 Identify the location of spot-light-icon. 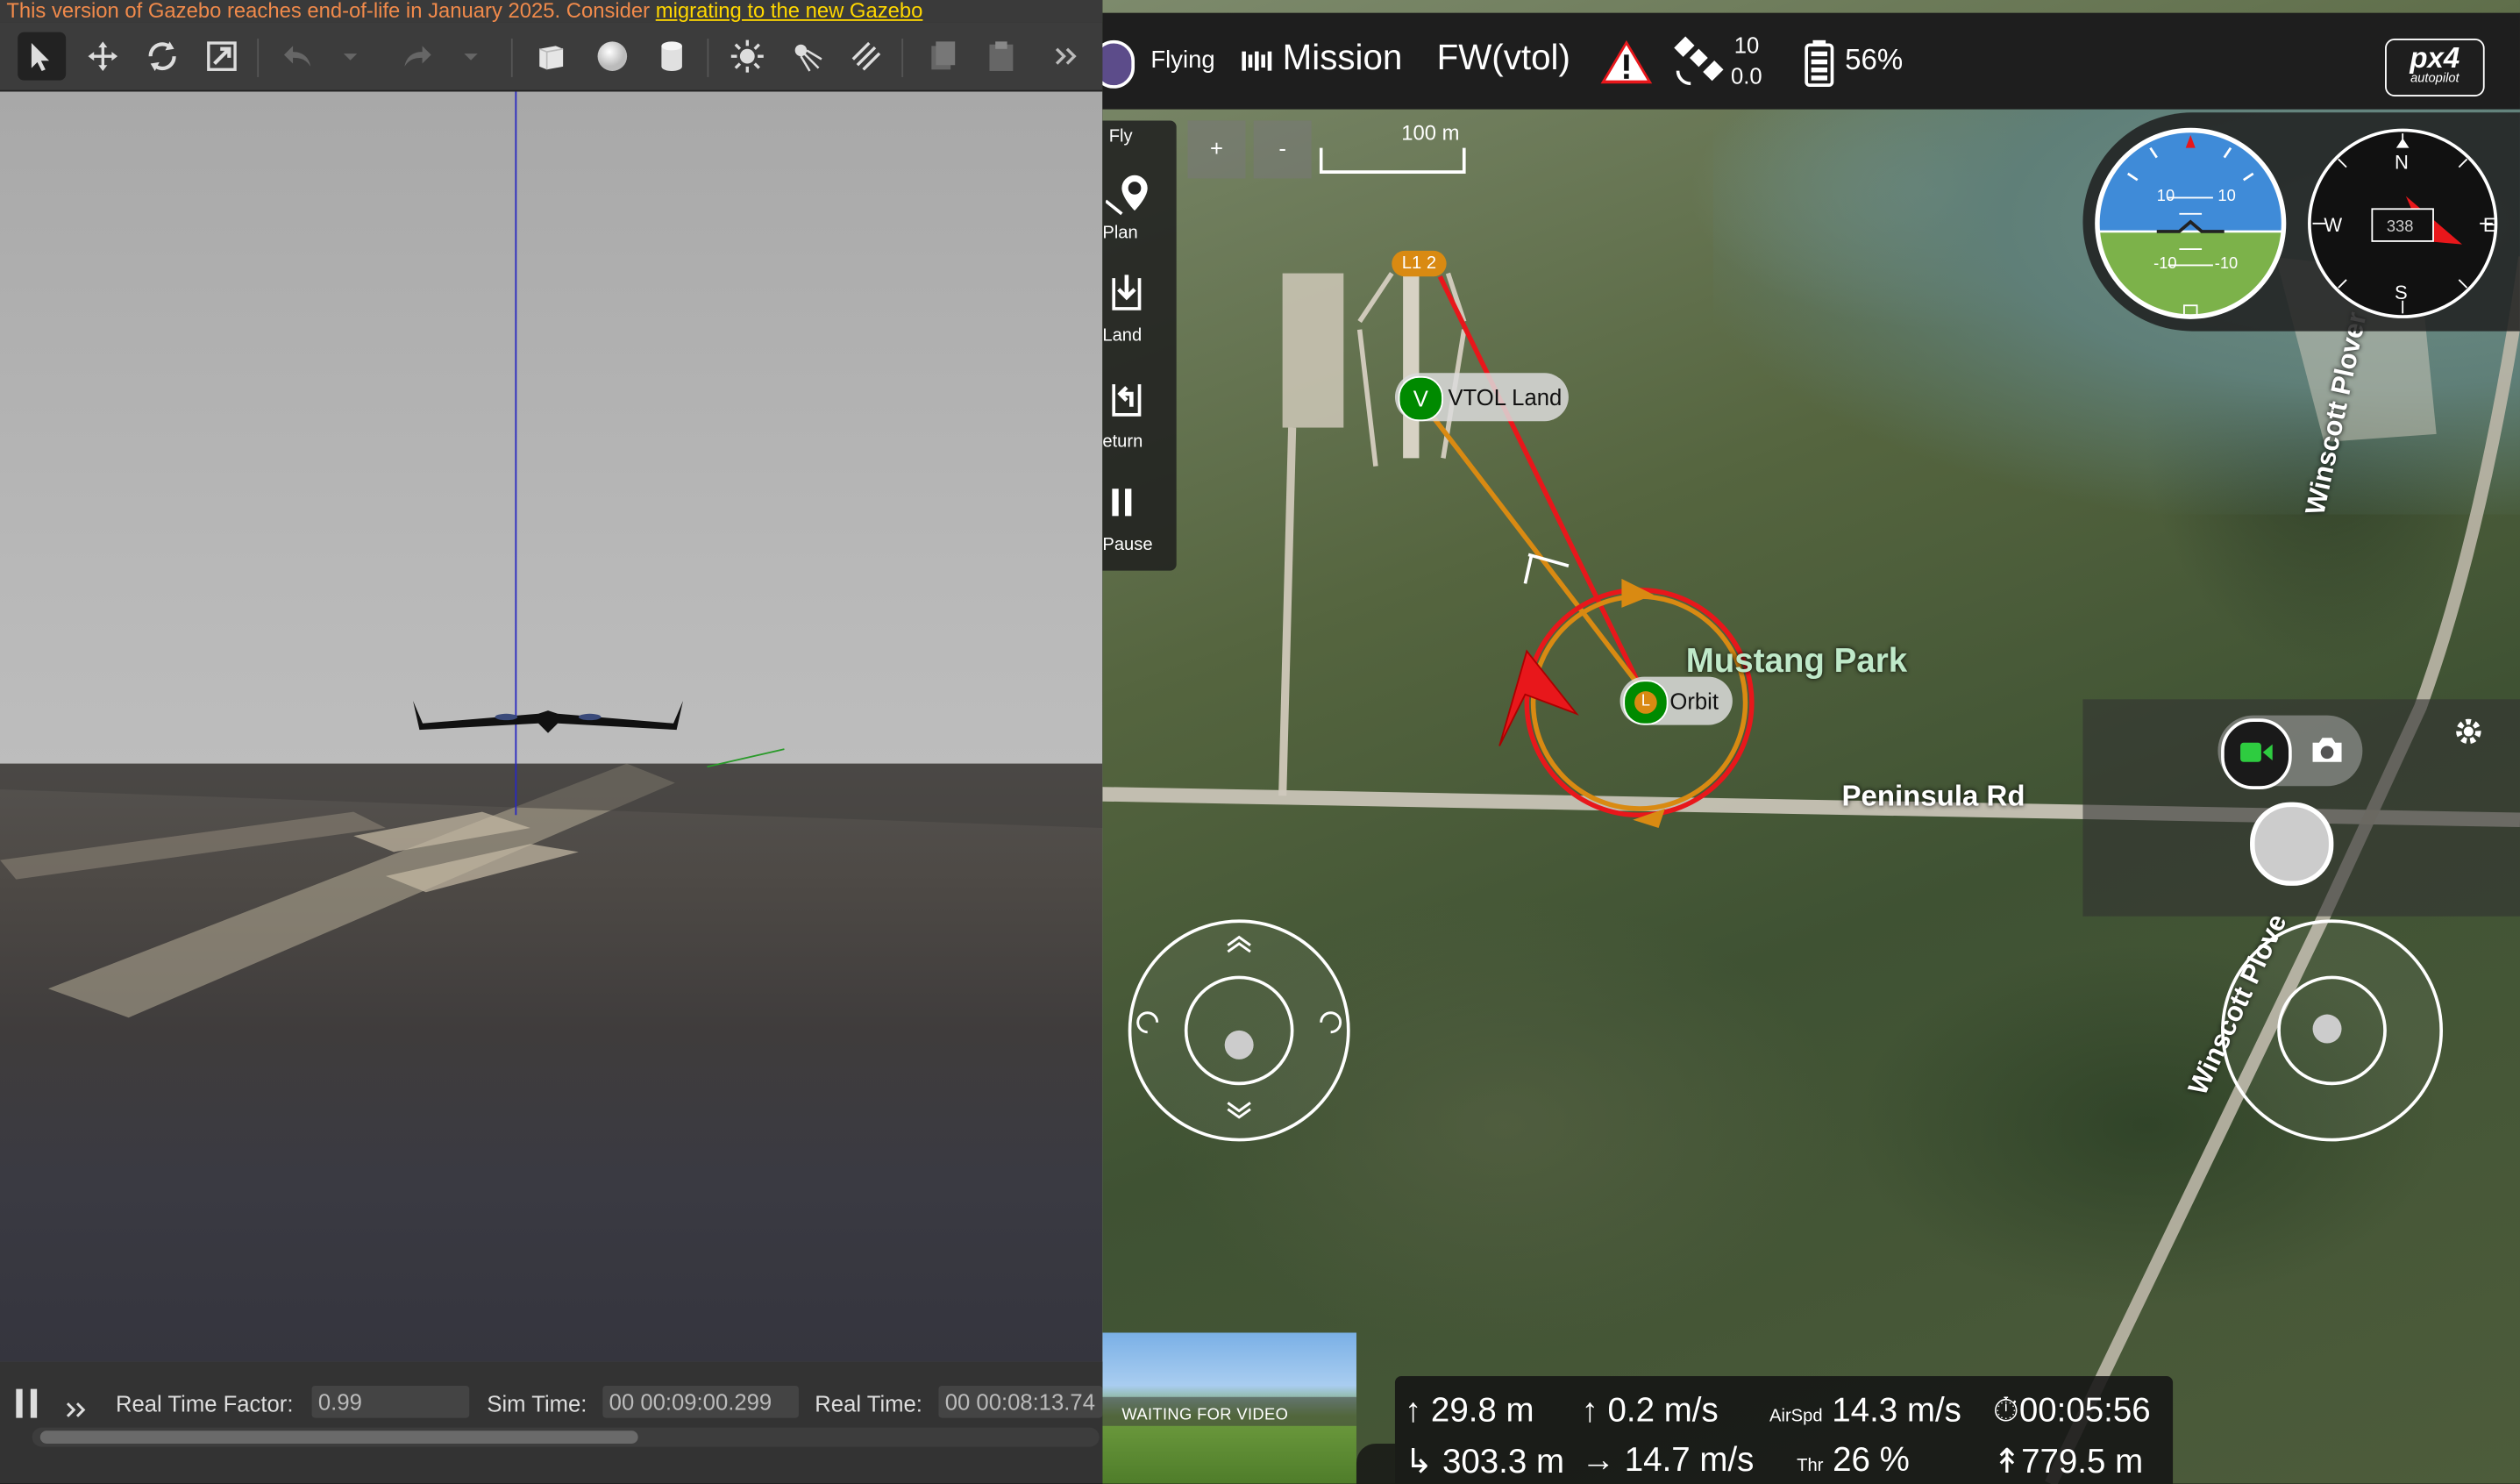
(808, 58).